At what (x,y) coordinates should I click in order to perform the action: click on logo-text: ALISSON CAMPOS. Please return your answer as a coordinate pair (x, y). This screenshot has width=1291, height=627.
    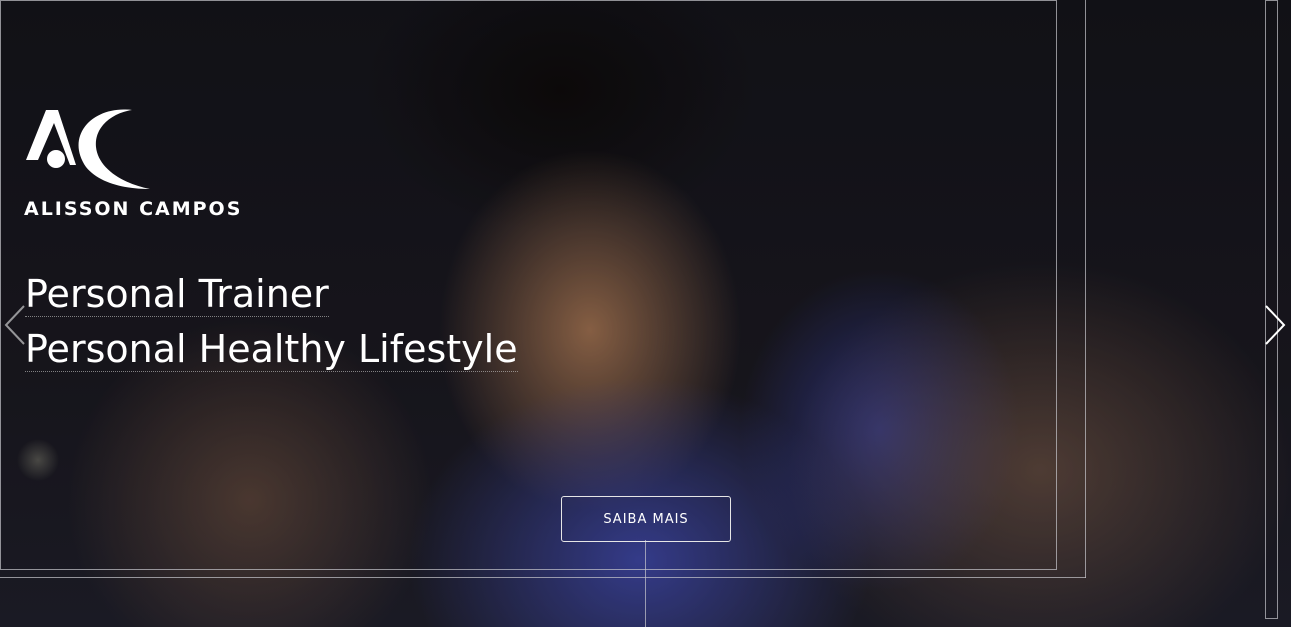
    Looking at the image, I should click on (133, 209).